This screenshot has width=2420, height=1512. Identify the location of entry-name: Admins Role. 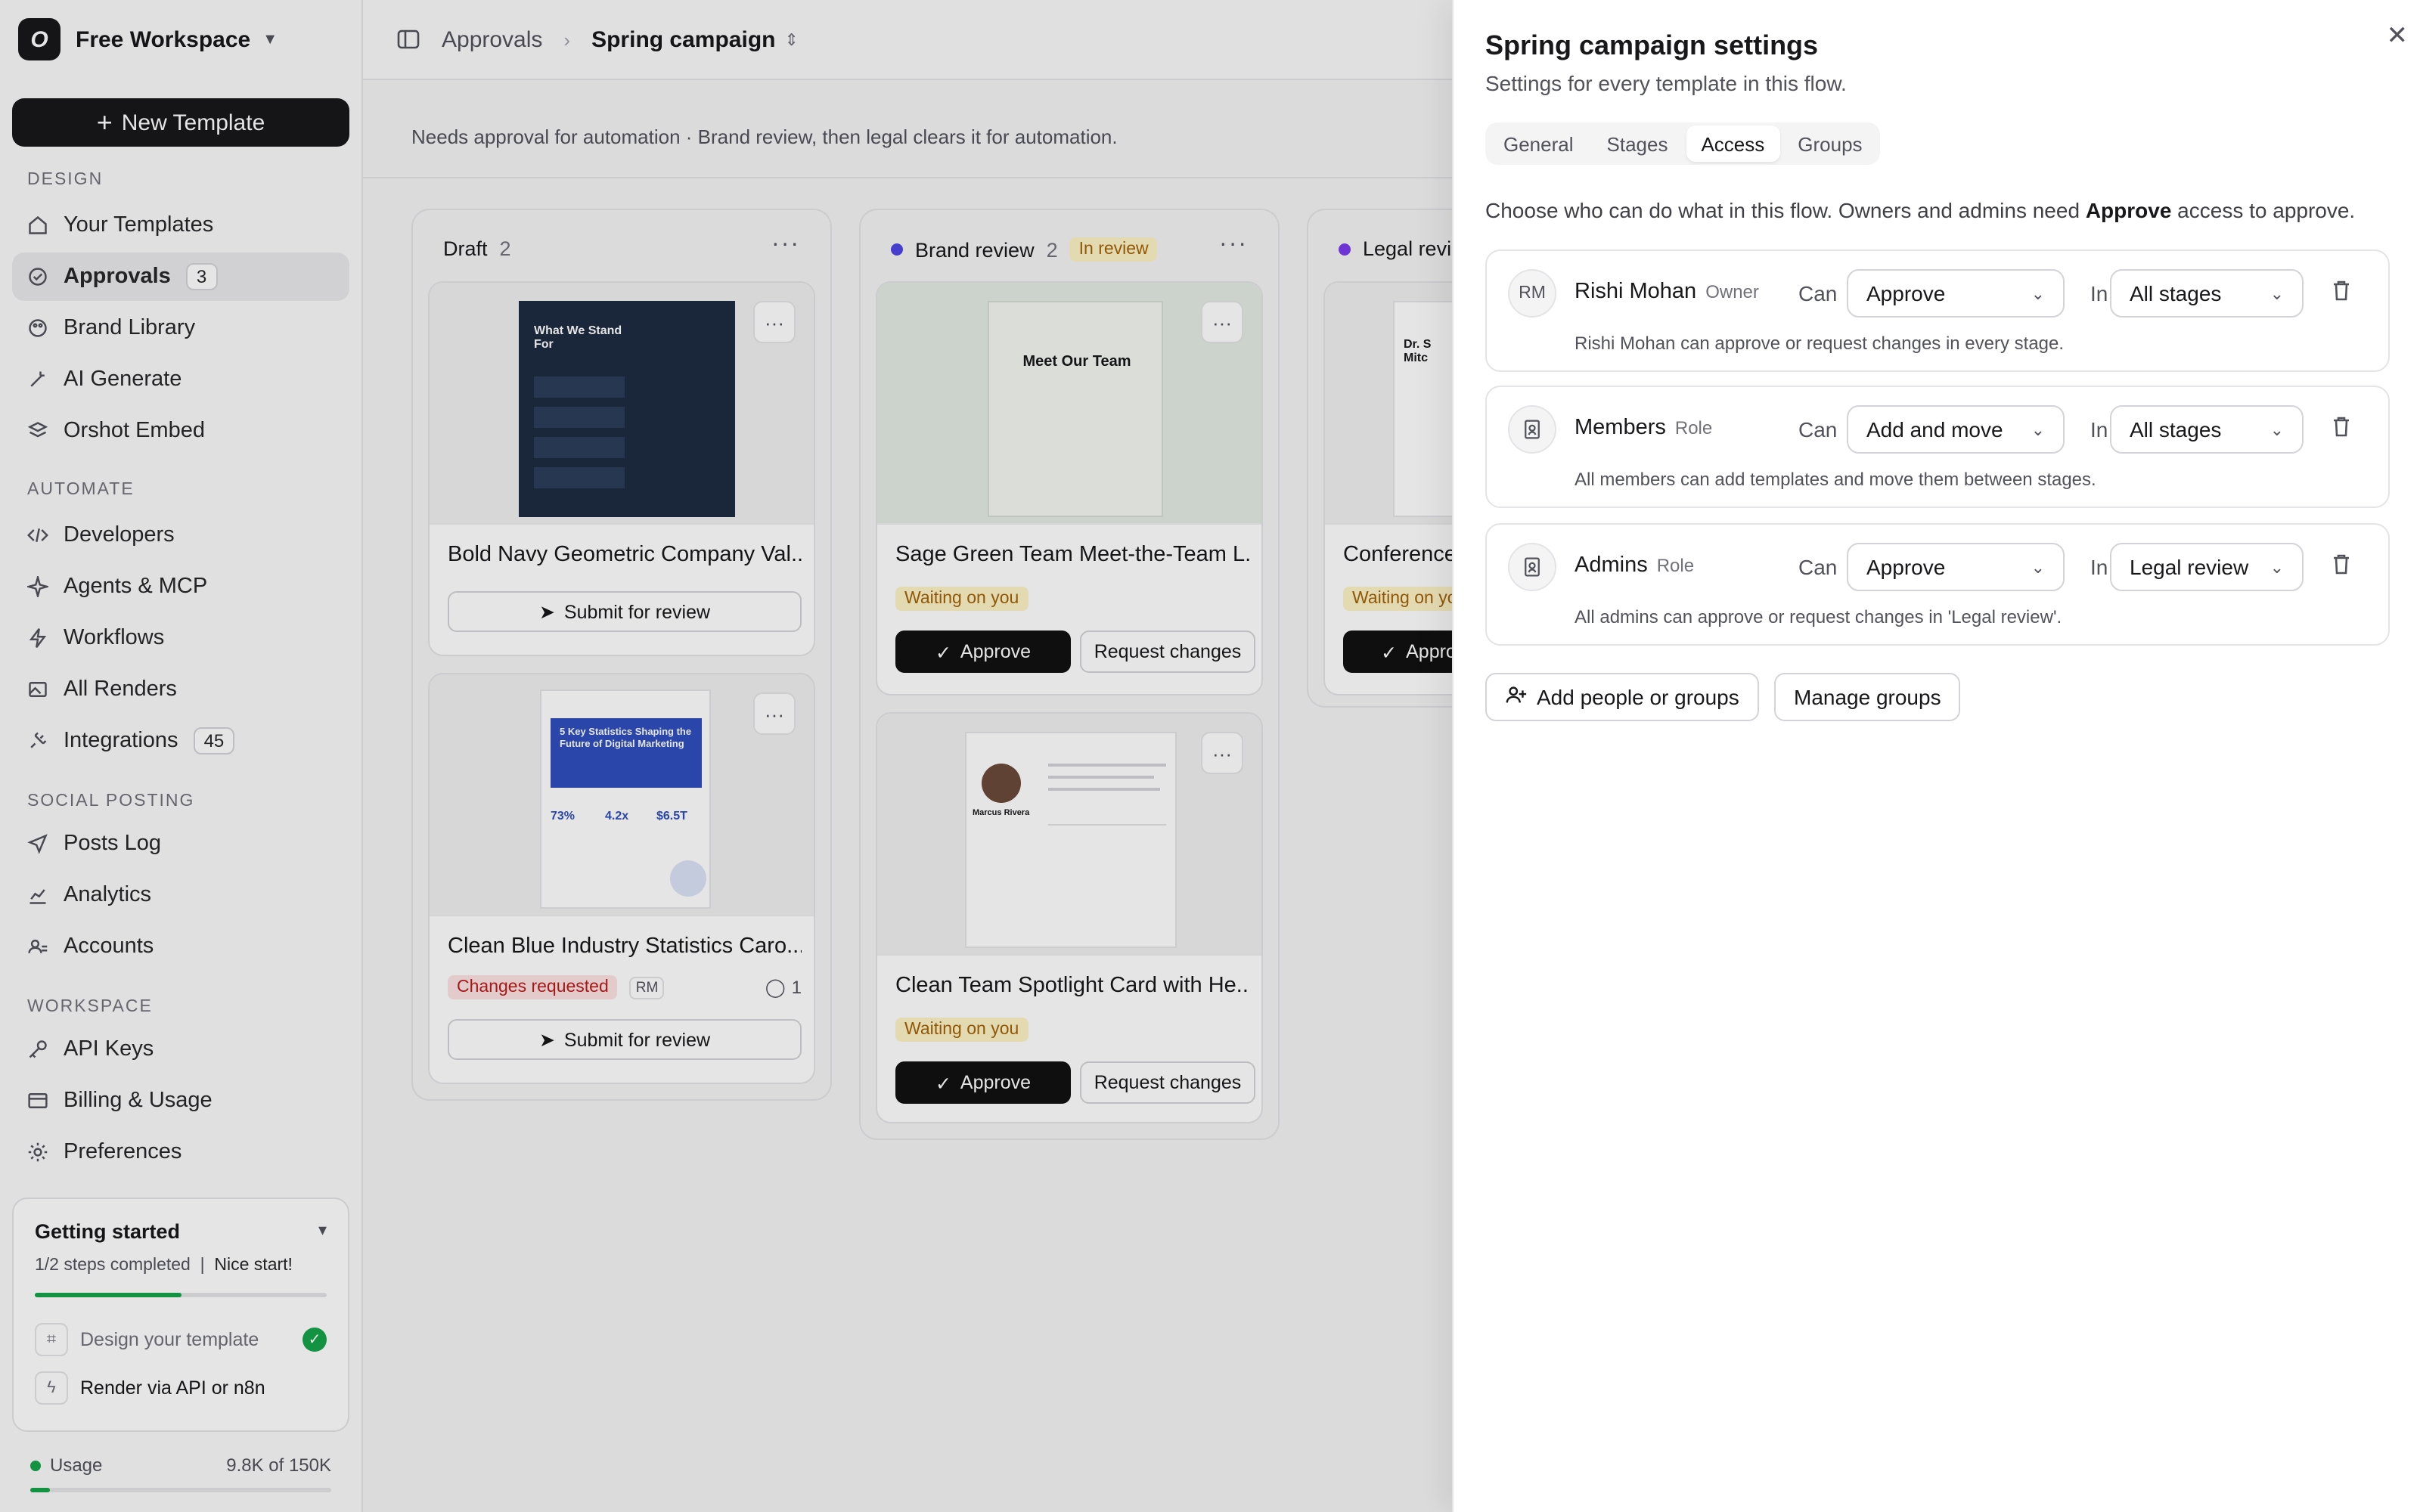
(1635, 565).